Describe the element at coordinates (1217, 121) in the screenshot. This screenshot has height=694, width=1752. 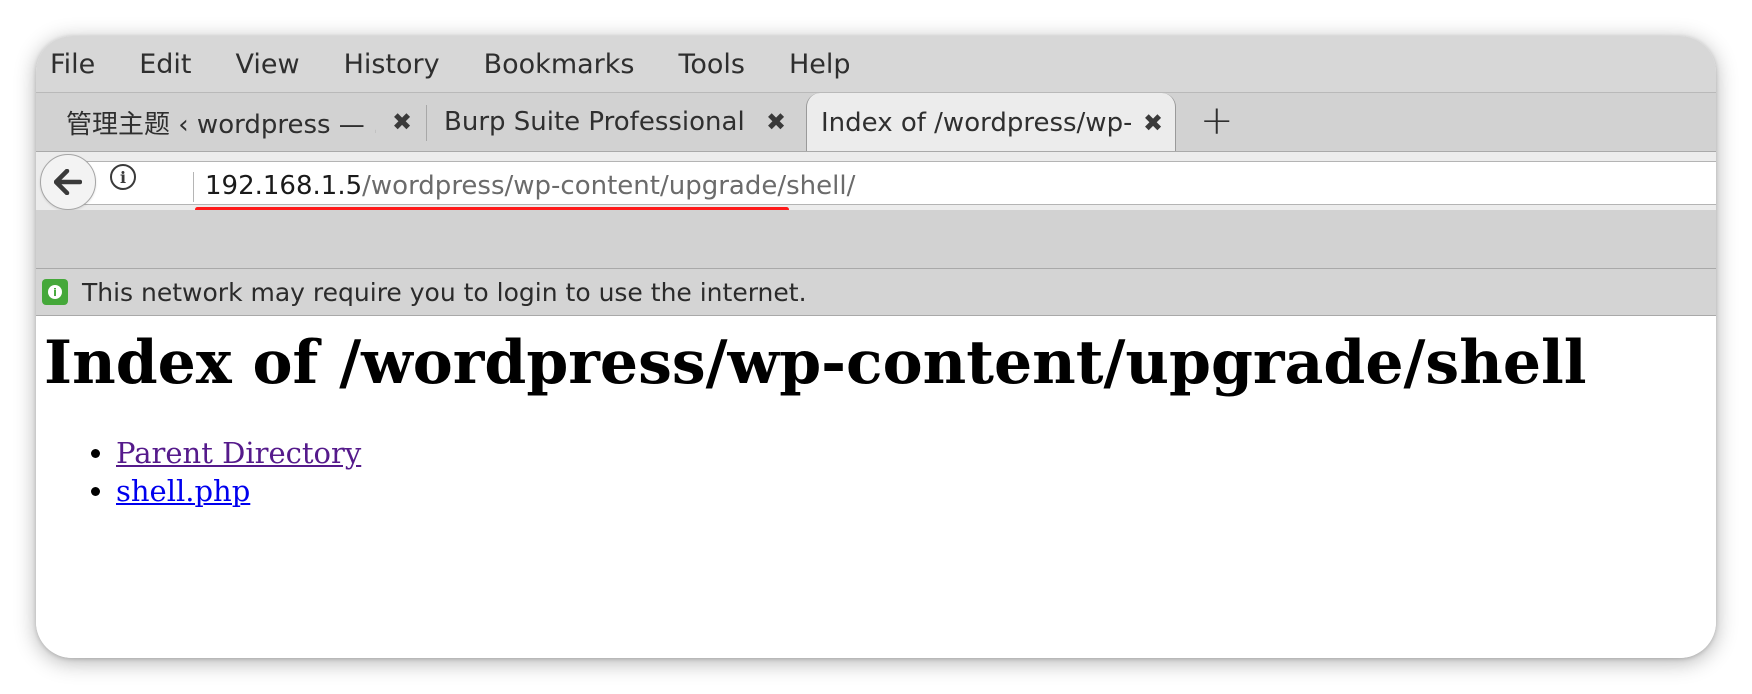
I see `new-tab-icon: +` at that location.